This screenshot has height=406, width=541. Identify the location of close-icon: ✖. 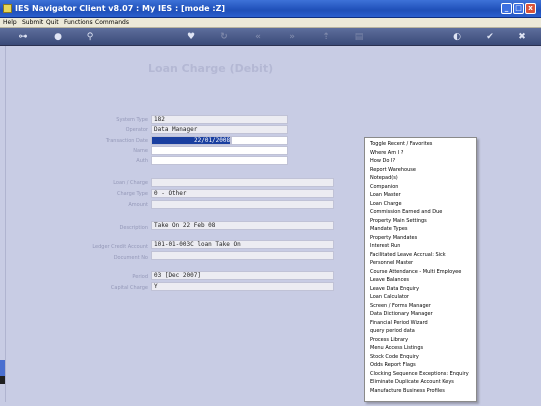
(522, 37).